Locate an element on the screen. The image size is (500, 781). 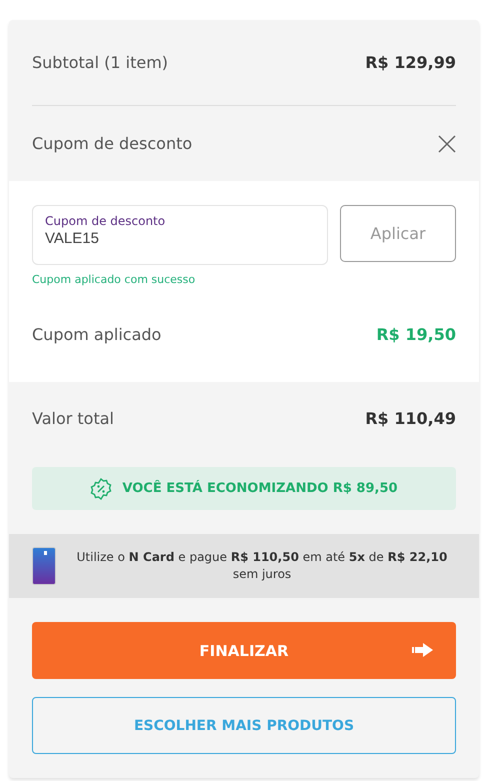
applied-label: Cupom aplicado is located at coordinates (97, 334).